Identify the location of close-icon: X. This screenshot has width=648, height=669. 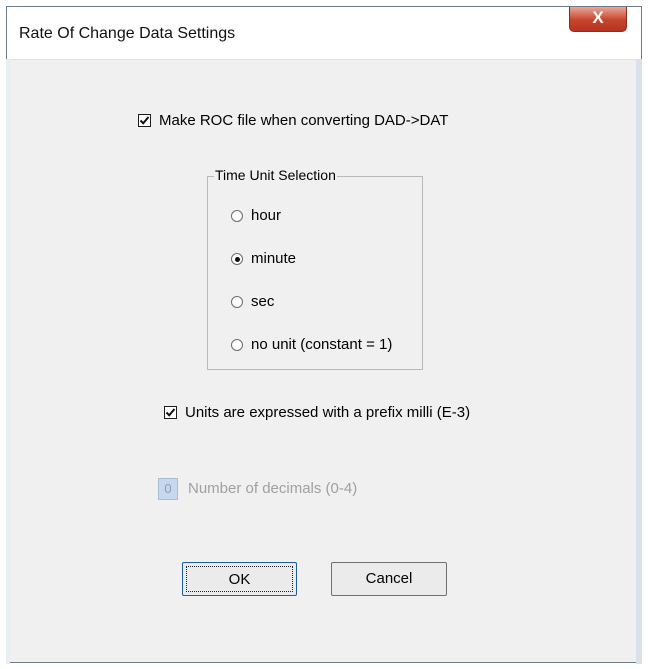
(598, 17).